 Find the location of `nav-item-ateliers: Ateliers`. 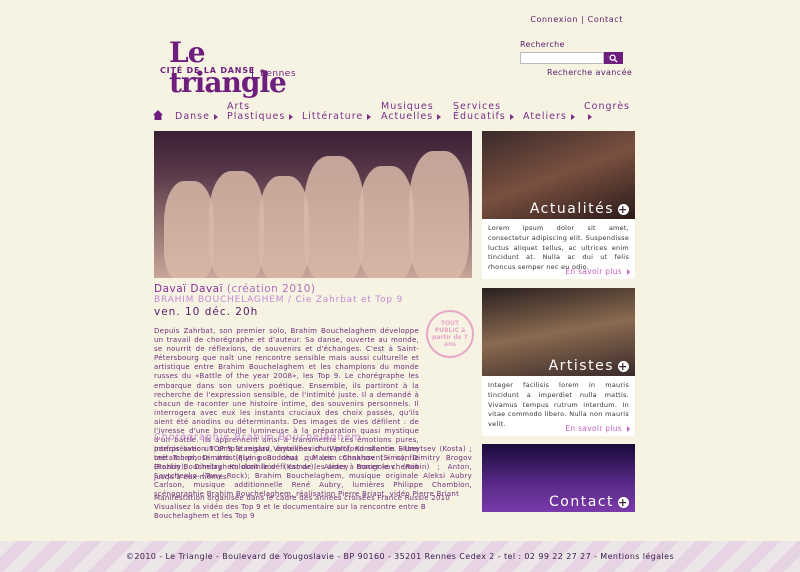

nav-item-ateliers: Ateliers is located at coordinates (549, 117).